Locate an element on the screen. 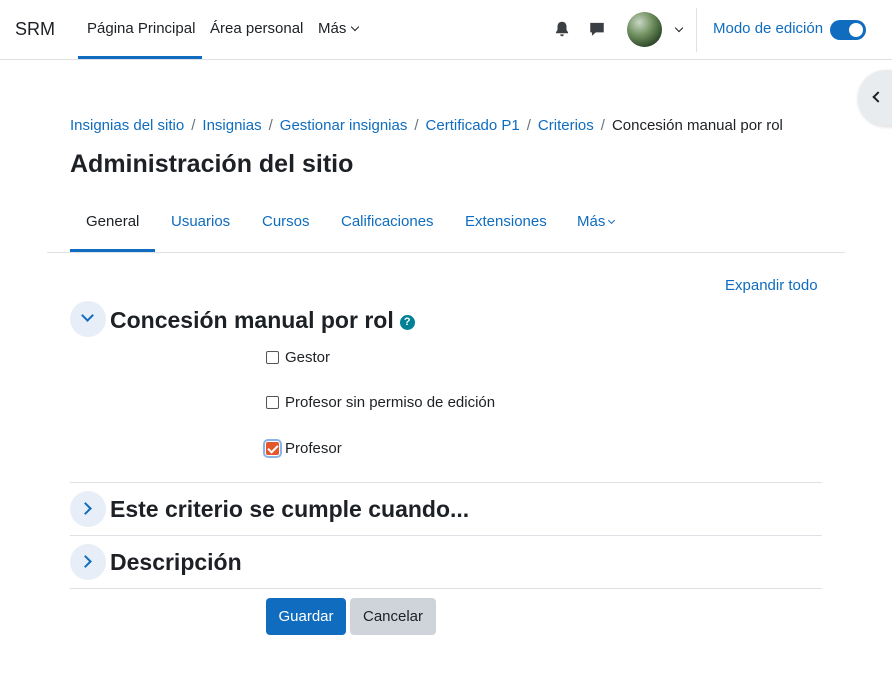 The width and height of the screenshot is (892, 692). open-drawer-button is located at coordinates (875, 98).